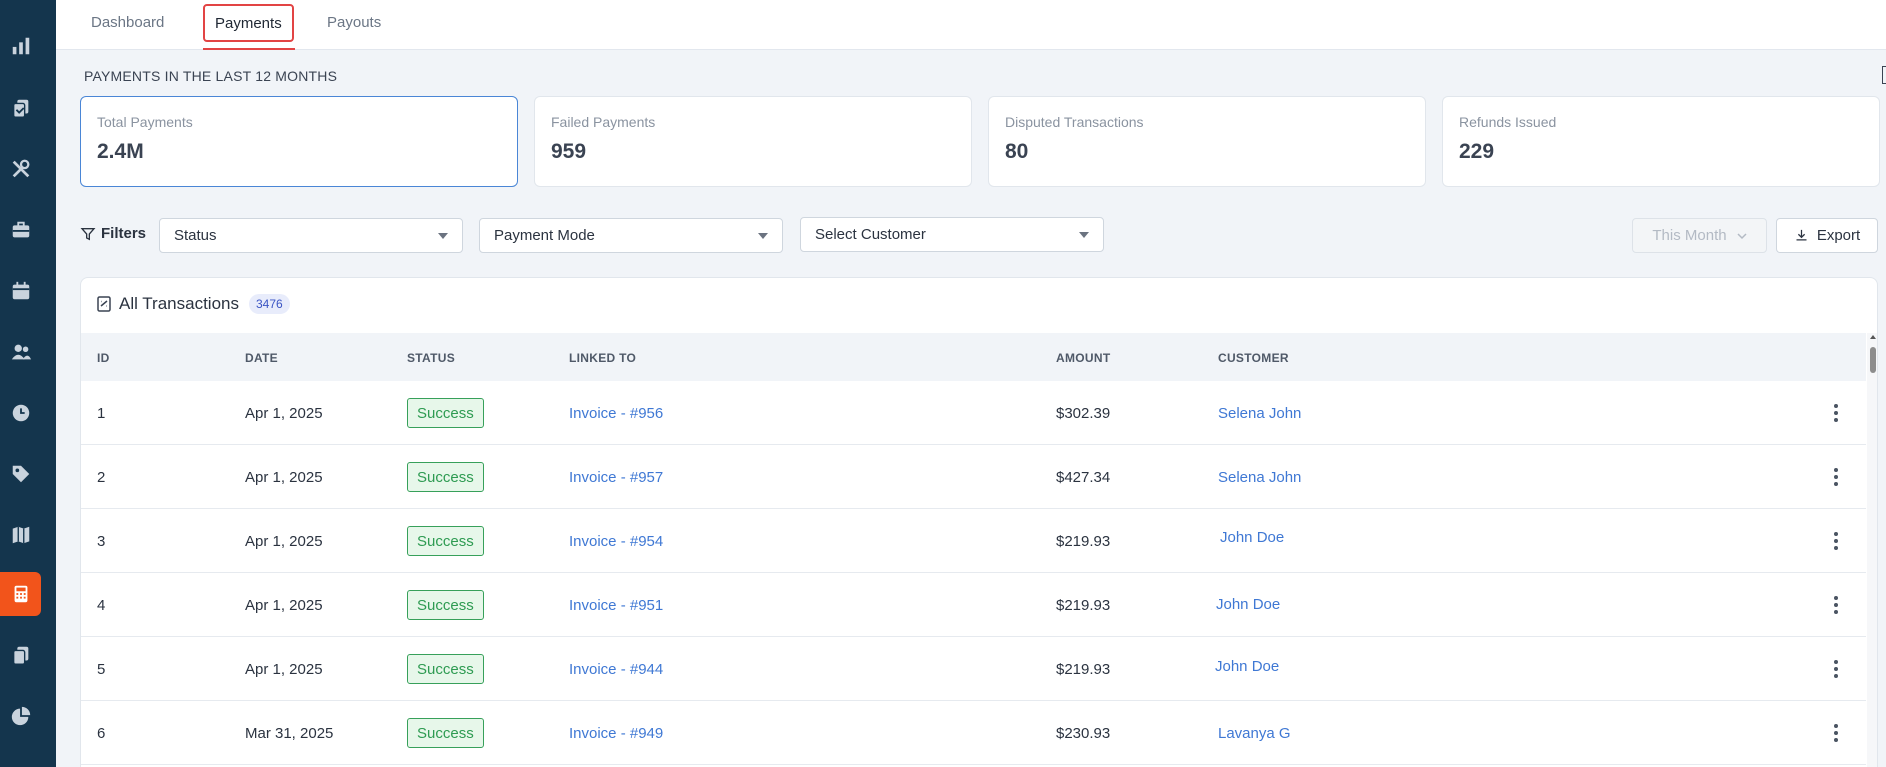 The height and width of the screenshot is (767, 1886). I want to click on column-header-id: ID, so click(103, 358).